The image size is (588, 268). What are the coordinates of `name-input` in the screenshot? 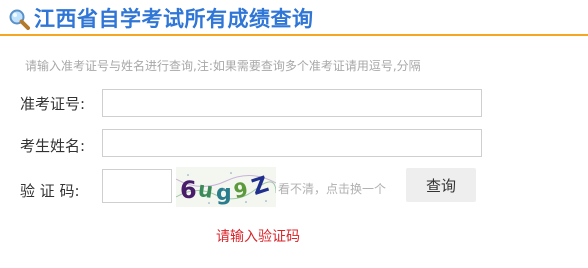 It's located at (292, 143).